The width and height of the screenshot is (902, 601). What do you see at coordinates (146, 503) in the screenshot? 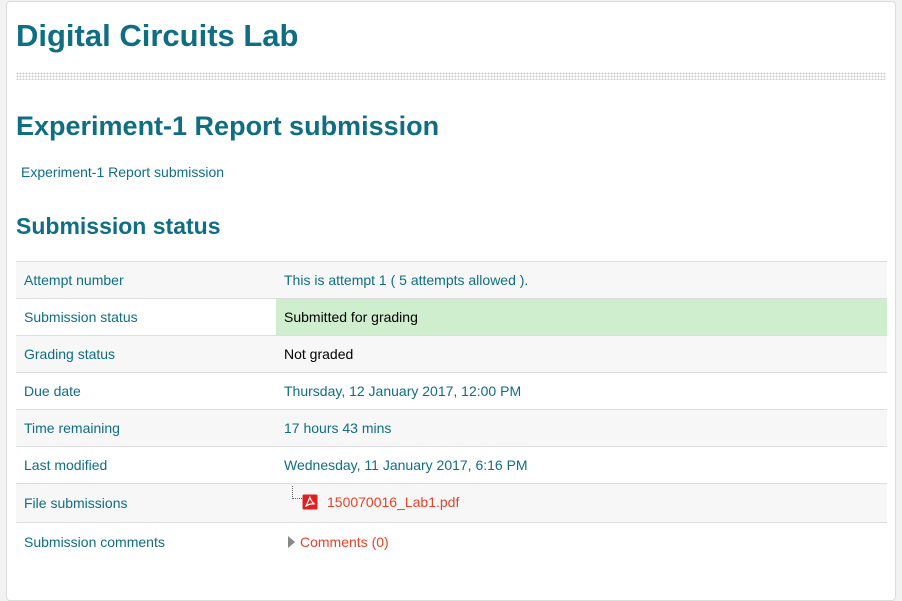
I see `row-label-file-submissions: File submissions` at bounding box center [146, 503].